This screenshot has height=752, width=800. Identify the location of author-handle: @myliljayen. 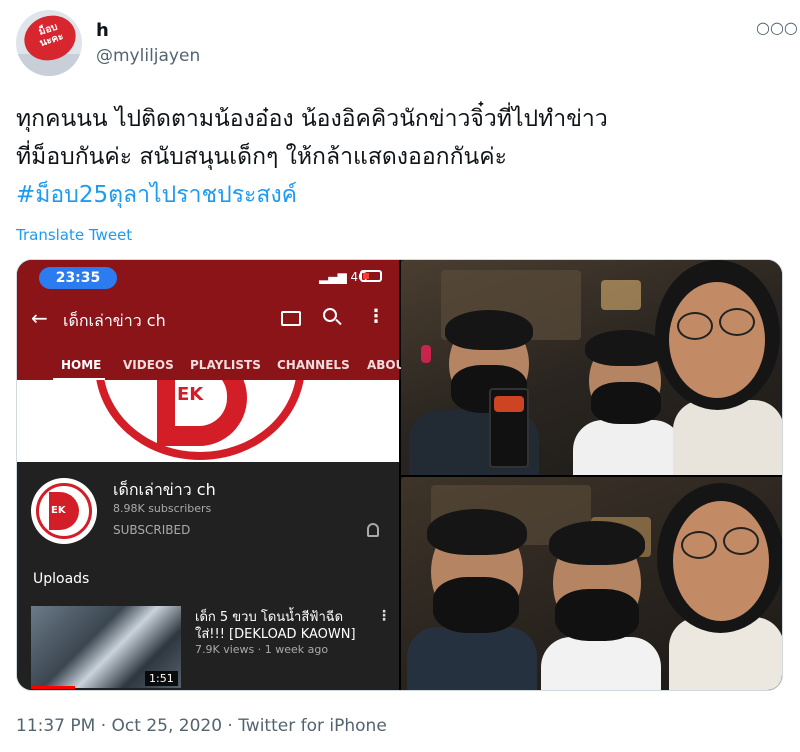
(148, 56).